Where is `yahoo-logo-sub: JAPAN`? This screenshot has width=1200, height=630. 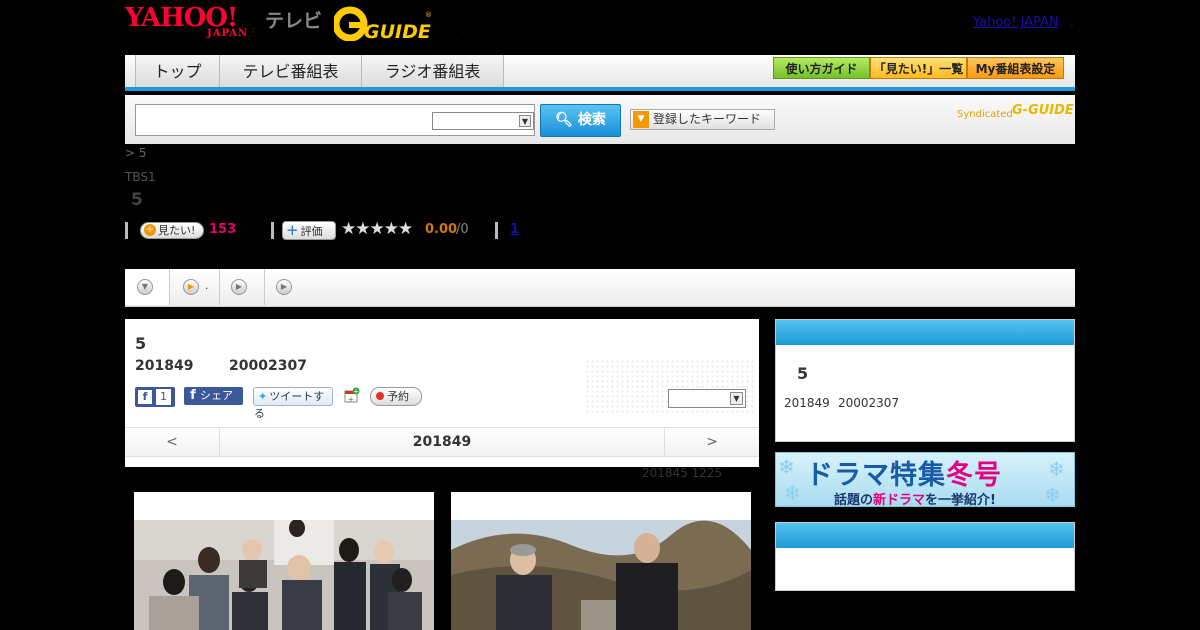 yahoo-logo-sub: JAPAN is located at coordinates (228, 33).